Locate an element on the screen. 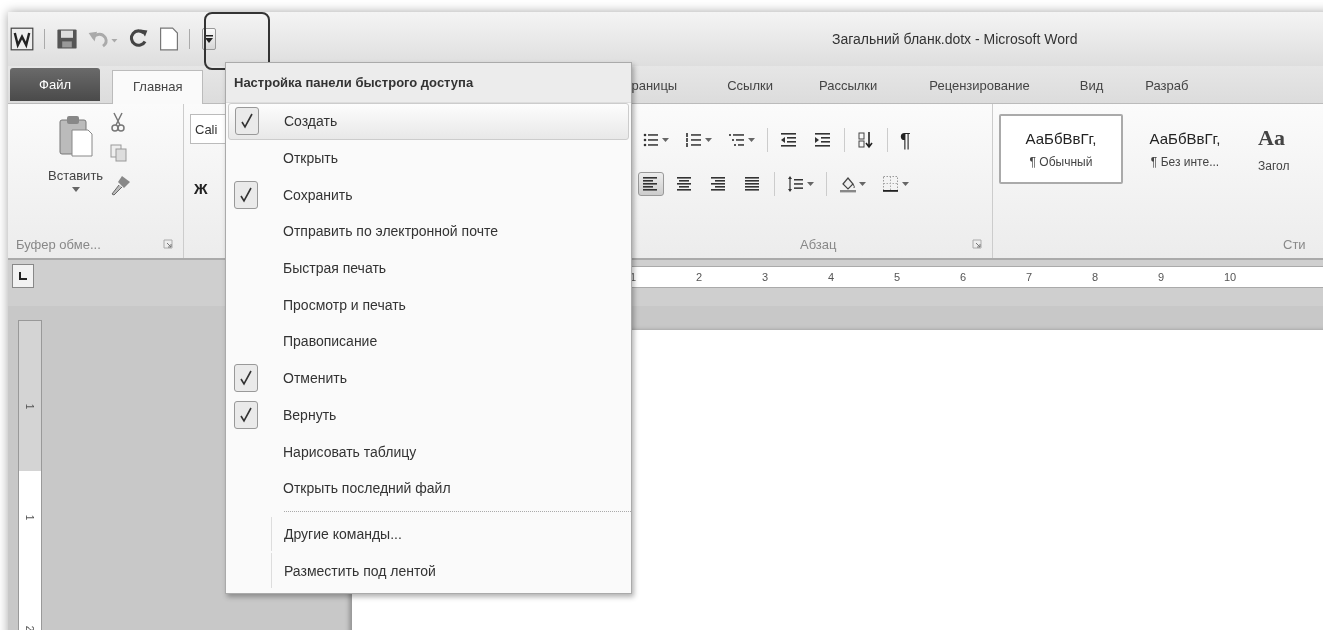  align-left-button is located at coordinates (651, 184).